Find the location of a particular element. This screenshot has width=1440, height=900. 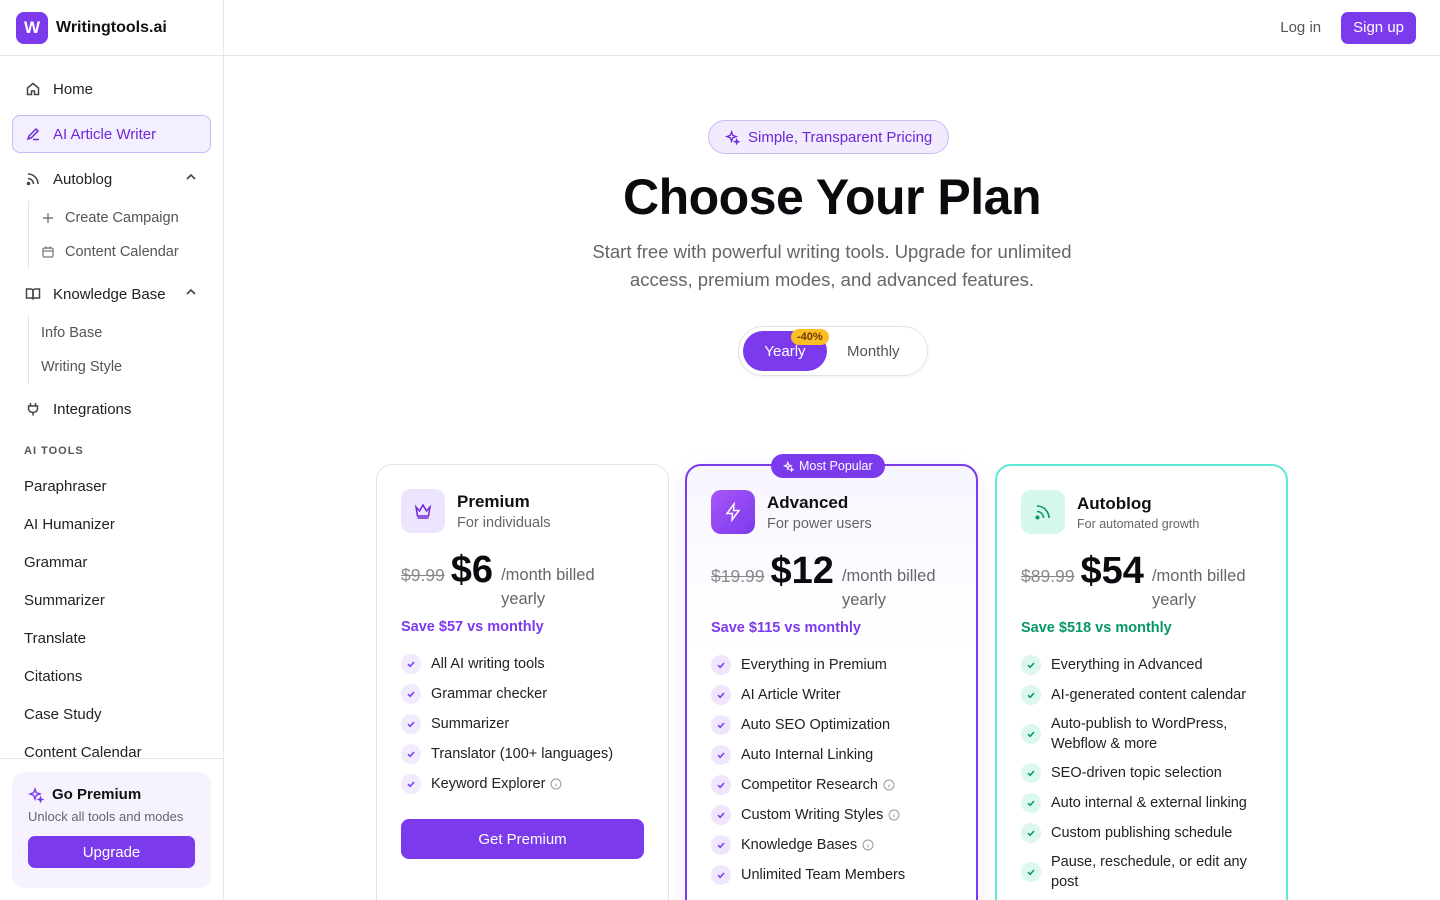

sidebar-item-integrations: Integrations is located at coordinates (111, 409).